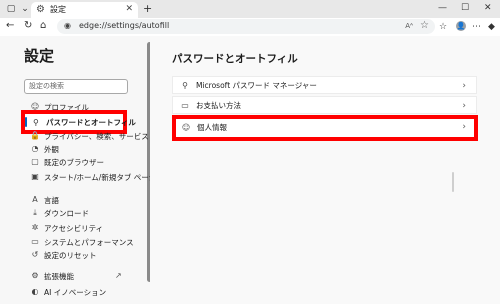 This screenshot has width=500, height=304. I want to click on accessibility-icon: ✲, so click(35, 227).